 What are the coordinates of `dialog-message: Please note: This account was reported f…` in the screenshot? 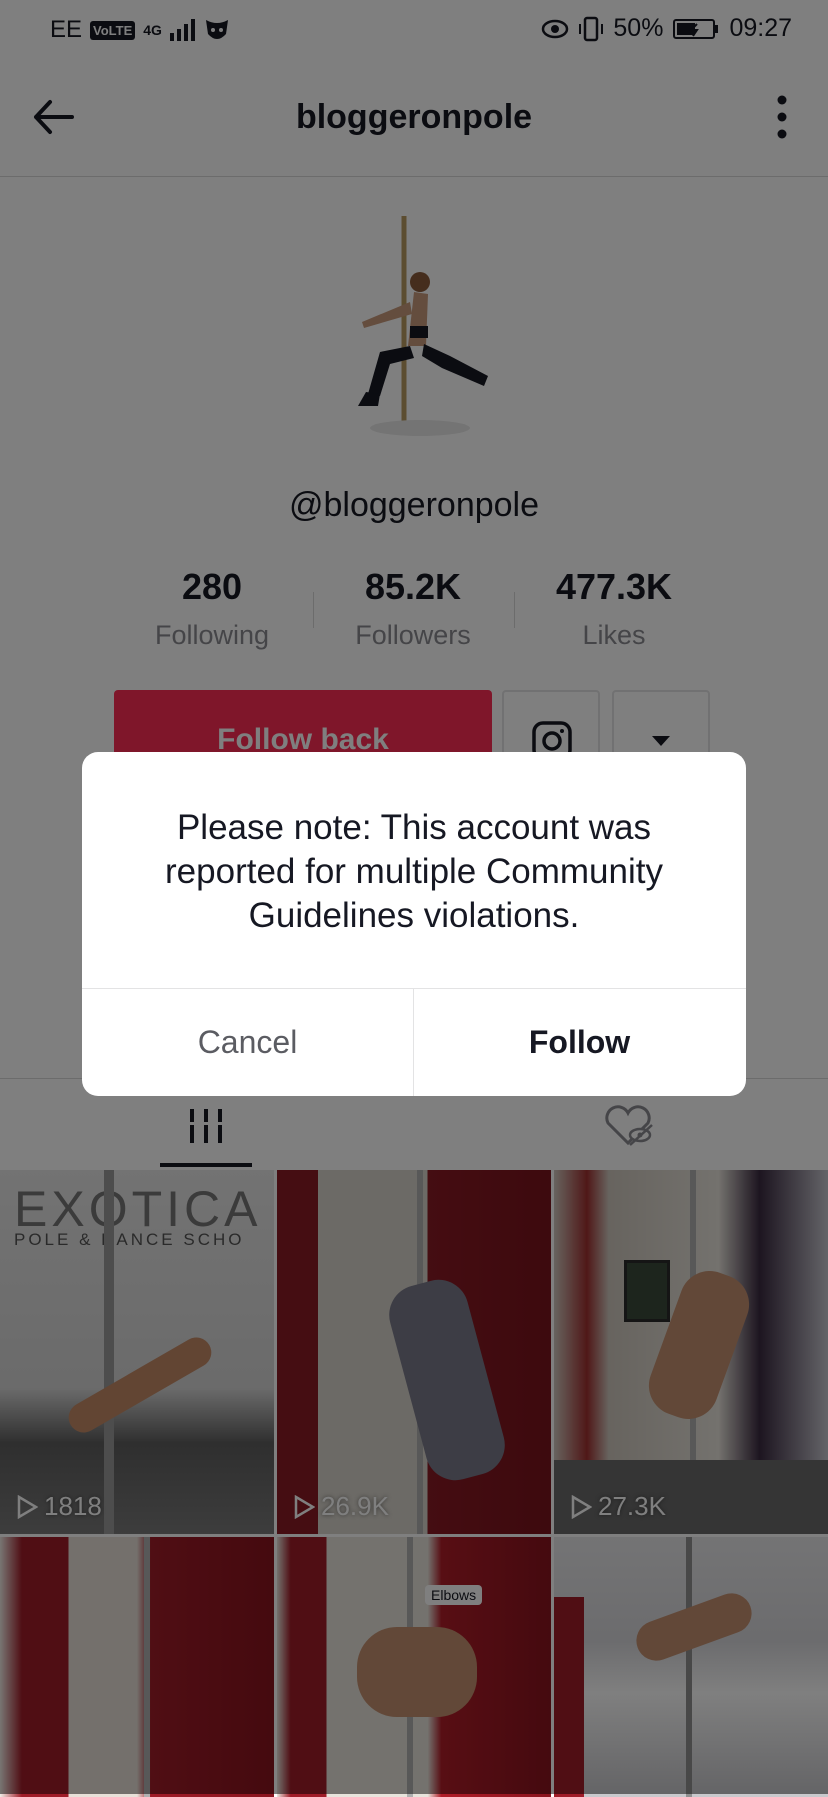 It's located at (414, 871).